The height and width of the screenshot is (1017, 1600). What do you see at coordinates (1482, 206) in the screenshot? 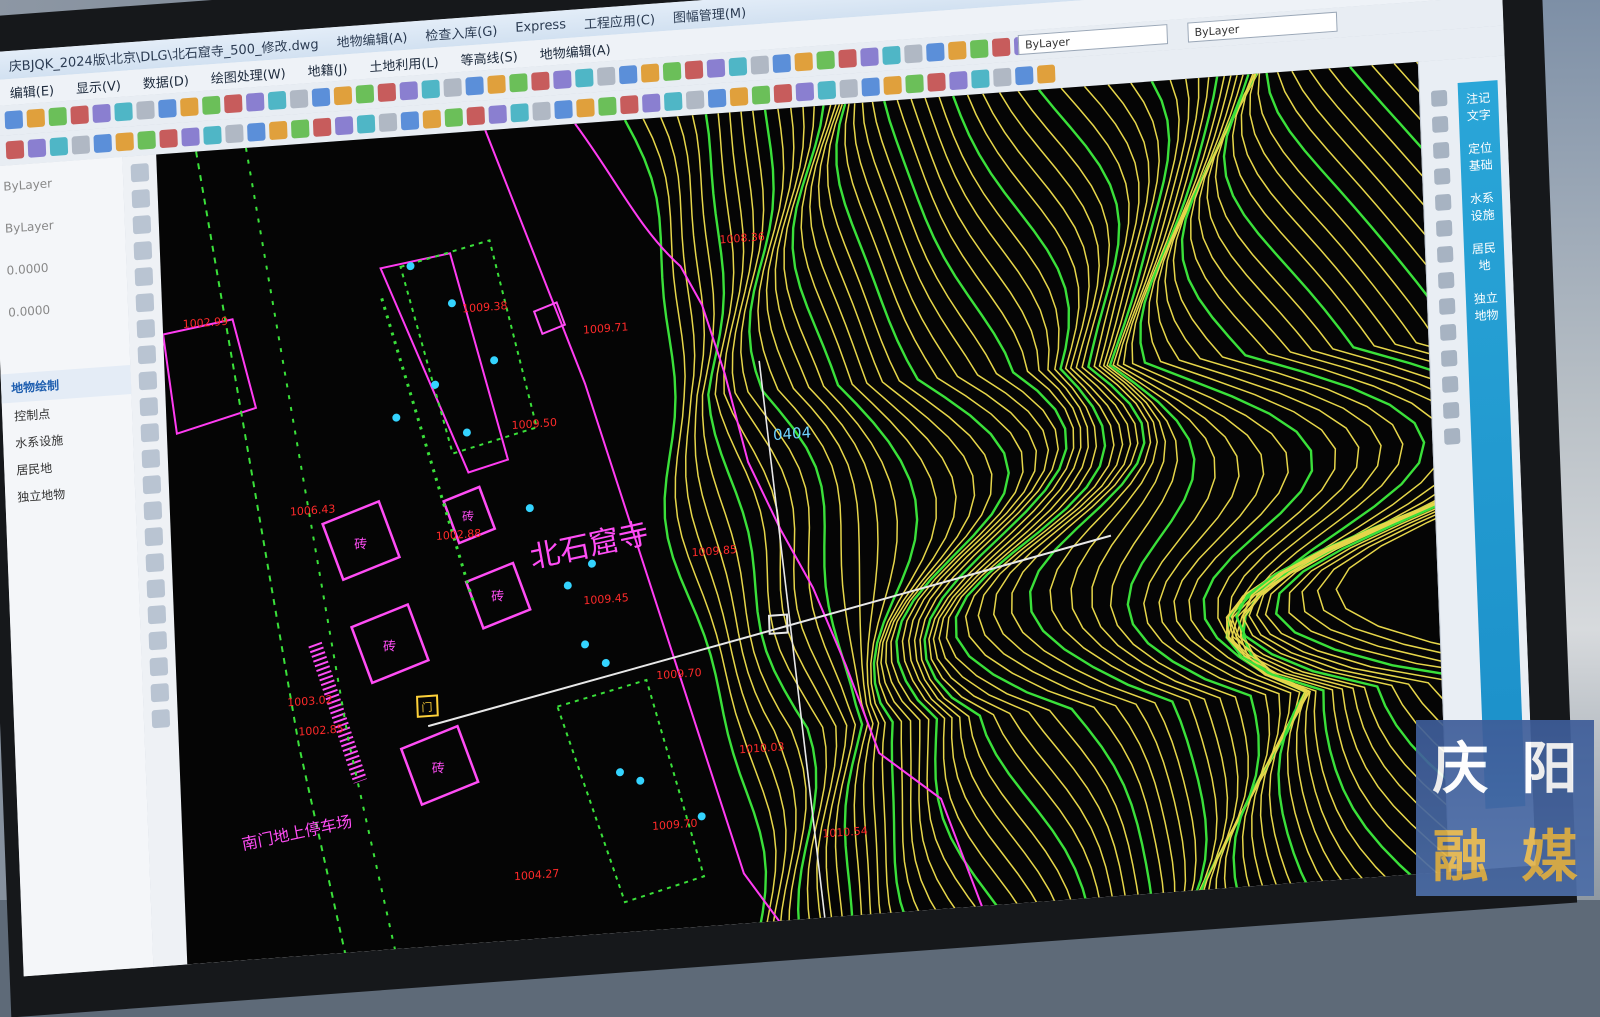
I see `palette-tab: 水系设施` at bounding box center [1482, 206].